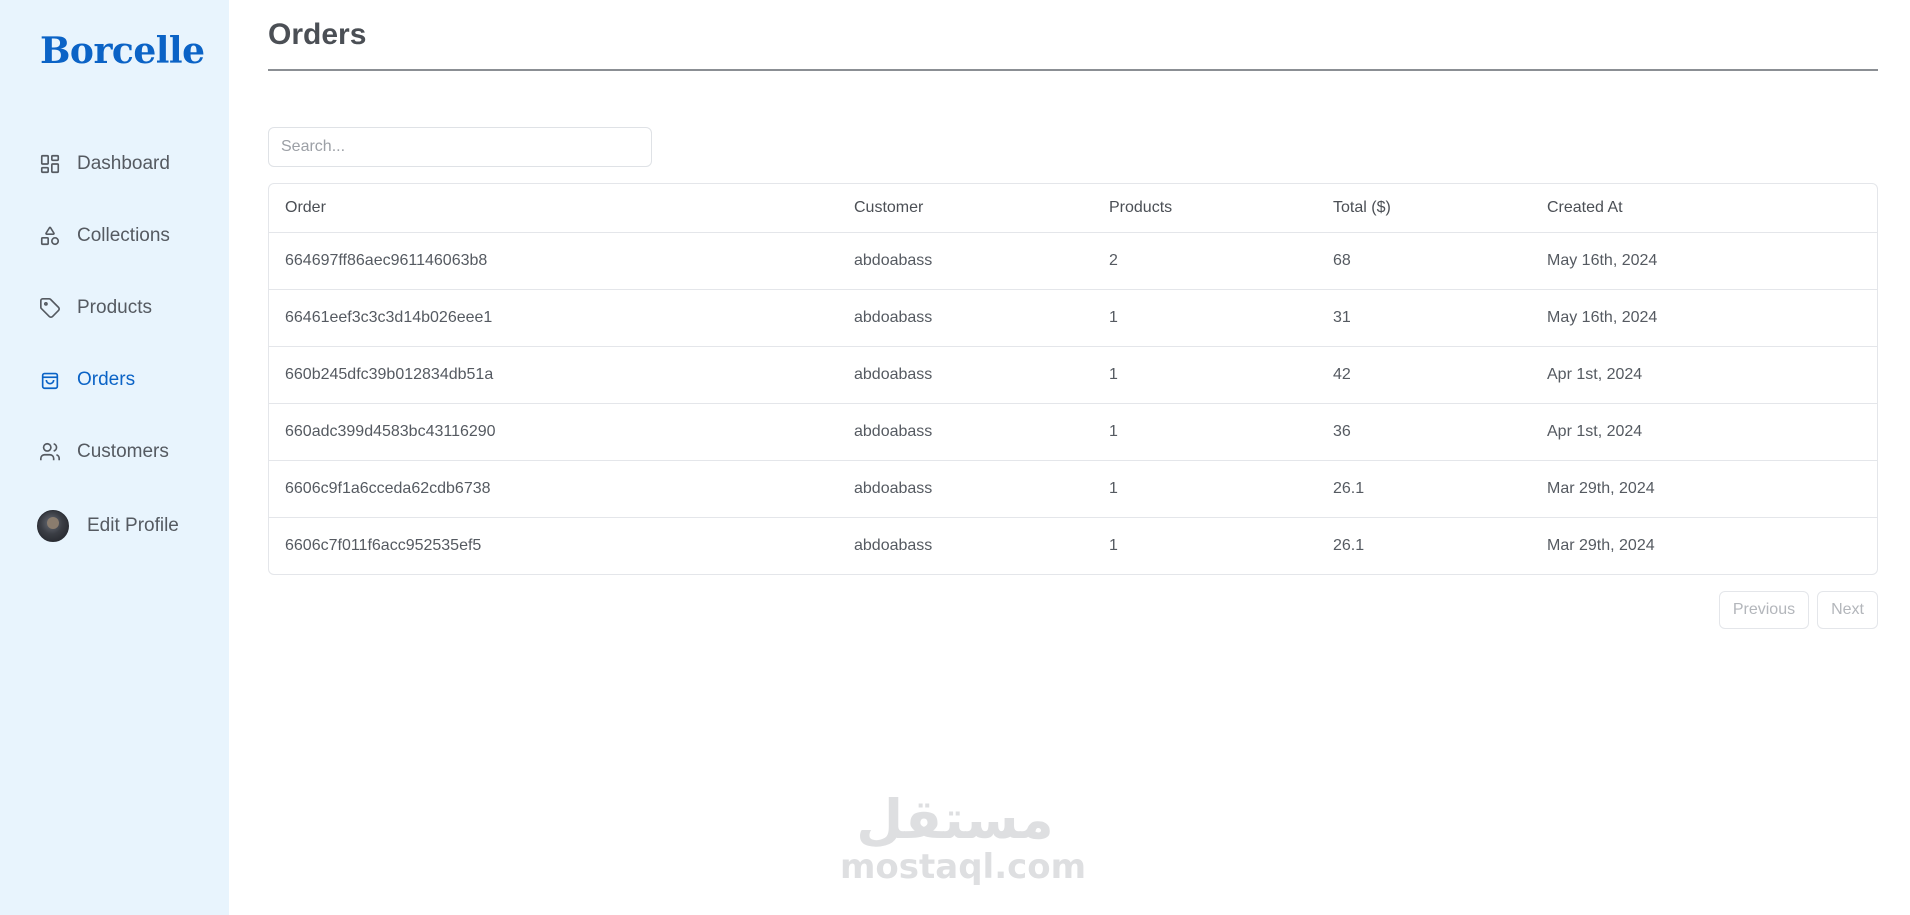  What do you see at coordinates (123, 163) in the screenshot?
I see `sidebar-item-label: Dashboard` at bounding box center [123, 163].